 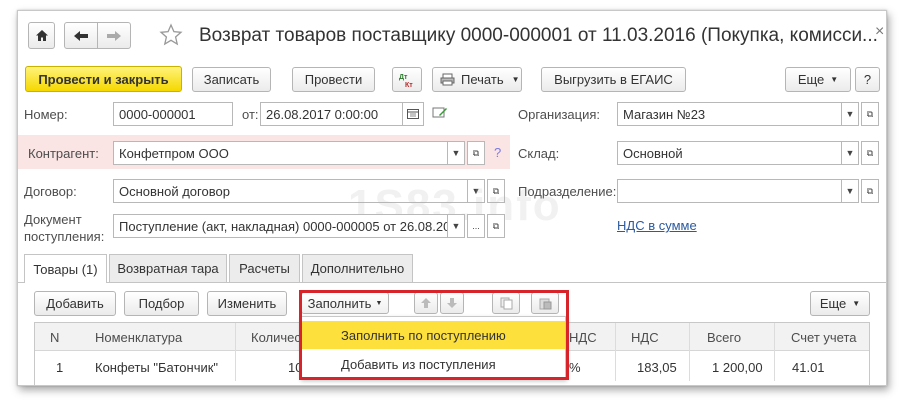 What do you see at coordinates (737, 367) in the screenshot?
I see `cell-total: 1 200,00` at bounding box center [737, 367].